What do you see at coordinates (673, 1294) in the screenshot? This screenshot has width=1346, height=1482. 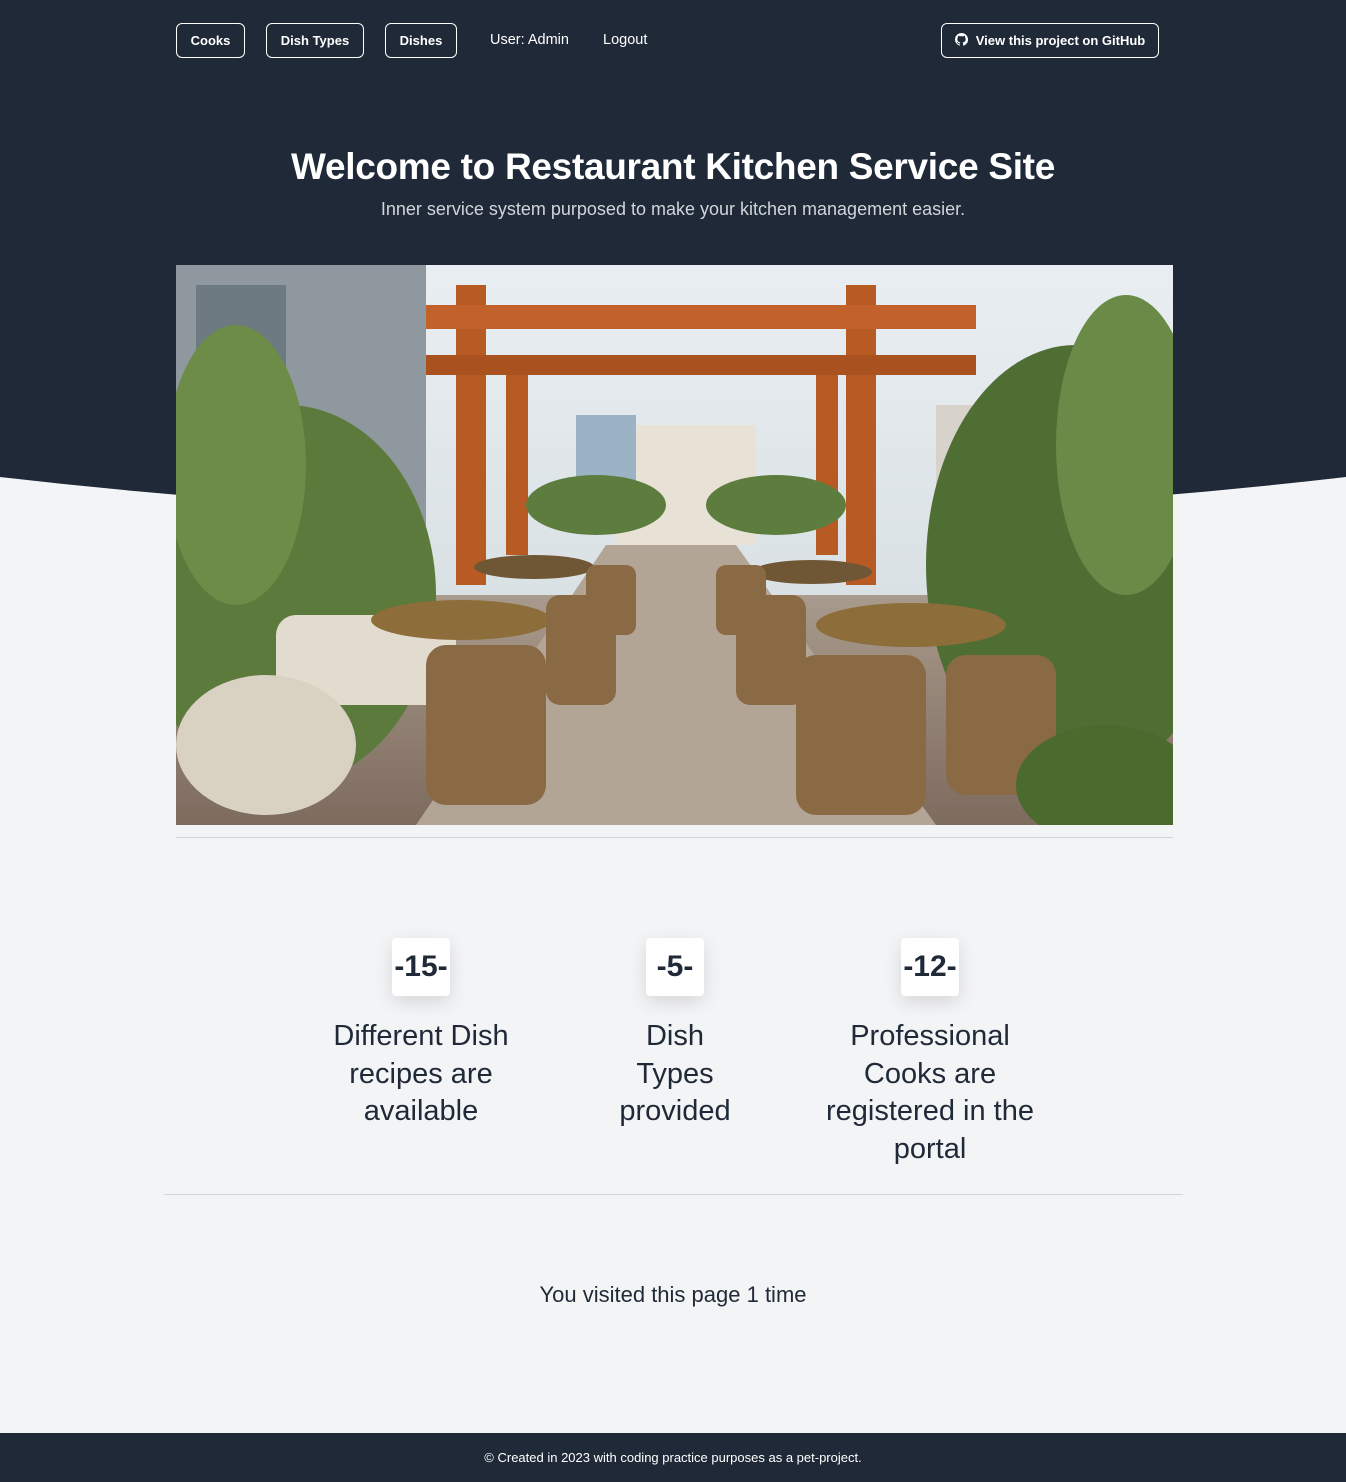 I see `visit-counter: You visited this page 1 time` at bounding box center [673, 1294].